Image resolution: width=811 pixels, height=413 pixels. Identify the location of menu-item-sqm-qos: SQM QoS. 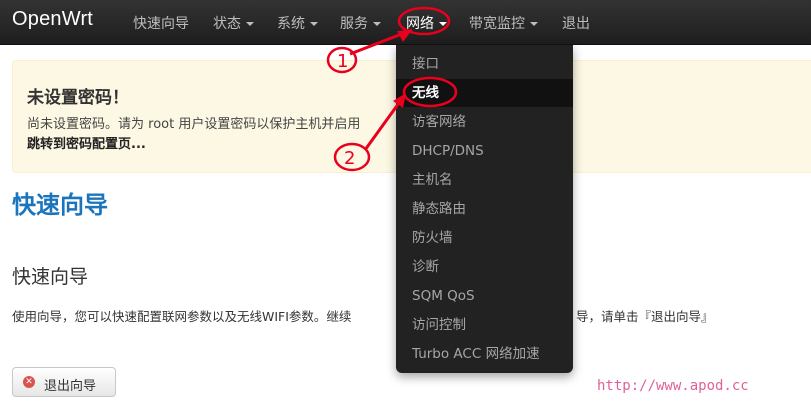
(484, 296).